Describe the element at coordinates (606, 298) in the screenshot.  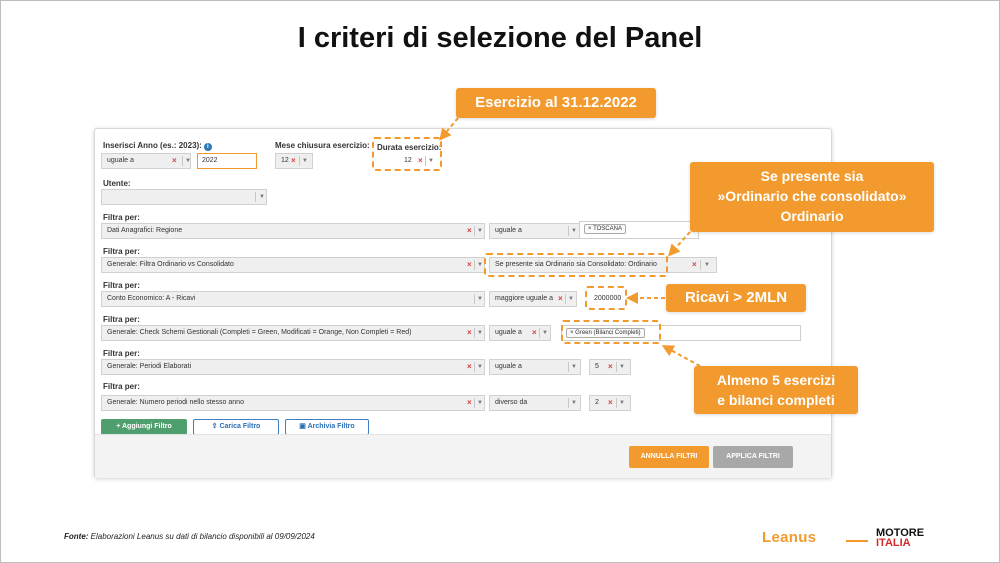
I see `ricavi-highlight` at that location.